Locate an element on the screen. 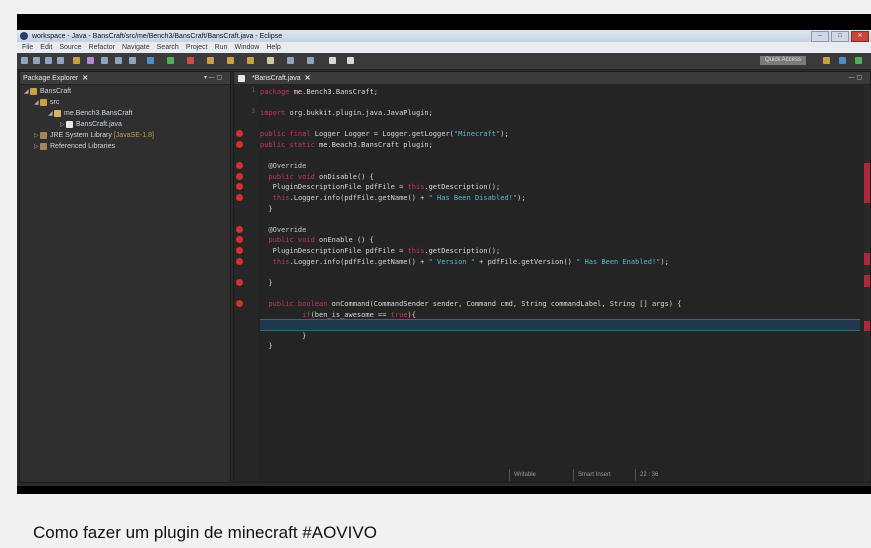  menu-refactor: Refactor is located at coordinates (102, 47).